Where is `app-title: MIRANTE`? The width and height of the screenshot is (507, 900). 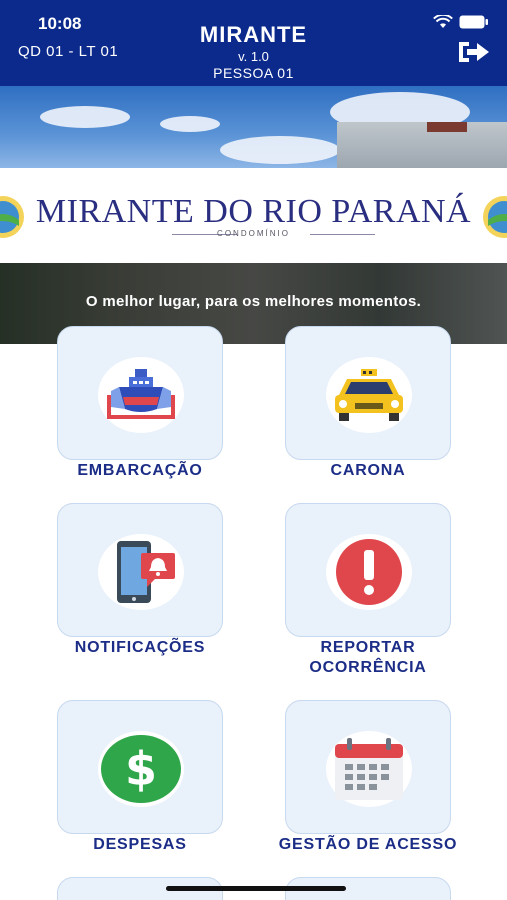 app-title: MIRANTE is located at coordinates (253, 34).